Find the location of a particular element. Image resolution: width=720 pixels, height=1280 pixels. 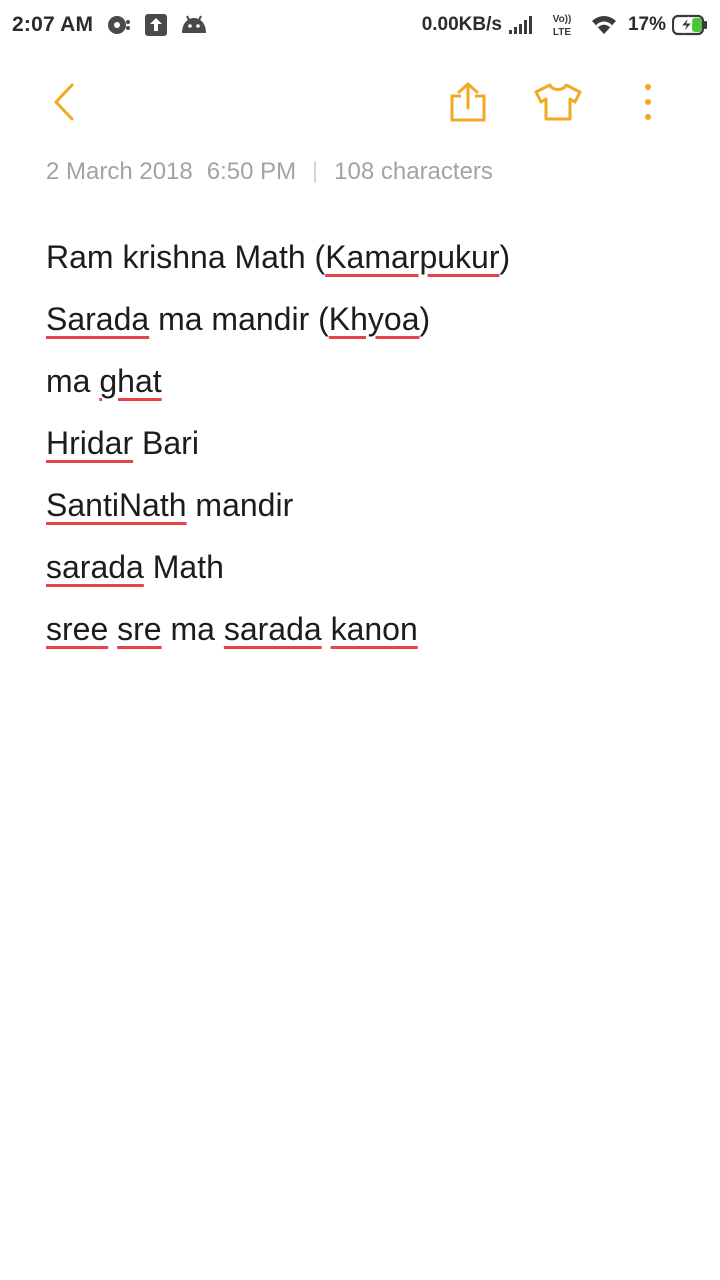

note-line: sree sre ma sarada kanon is located at coordinates (366, 629).